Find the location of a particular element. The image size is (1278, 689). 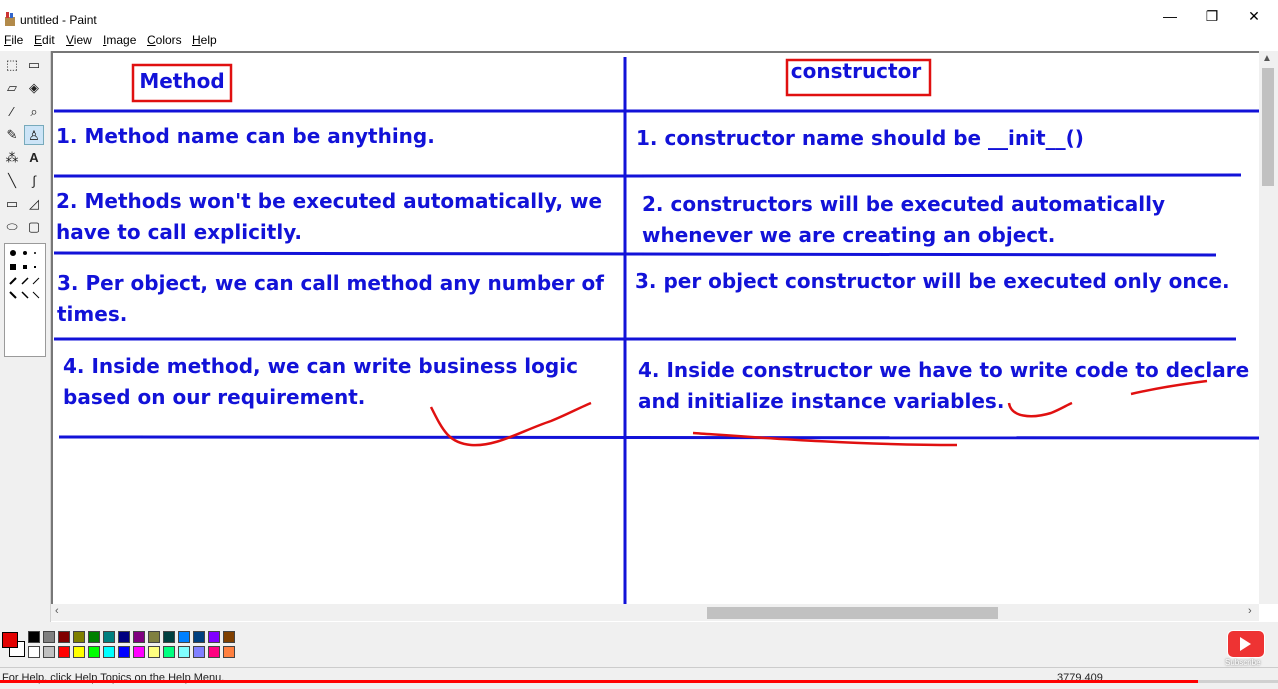

tool-box: ⬚ ▭ ▱ ◈ ⁄ ⌕ ✎ ♙ ⁂ A ╲ ∫ ▭ ◿ ⬭ ▢ is located at coordinates (25, 338).